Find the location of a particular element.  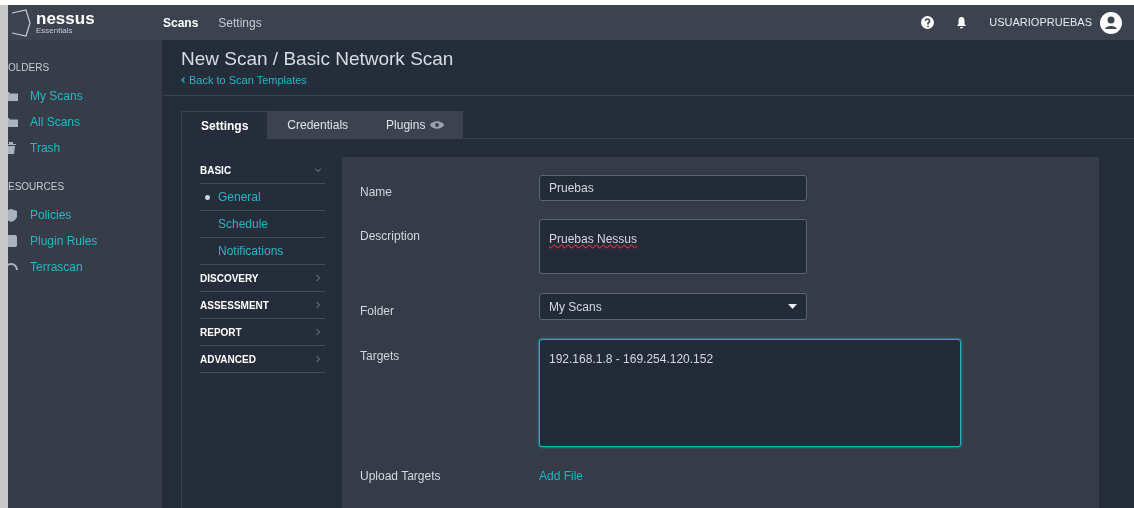

menu-section: DISCOVERY is located at coordinates (262, 278).